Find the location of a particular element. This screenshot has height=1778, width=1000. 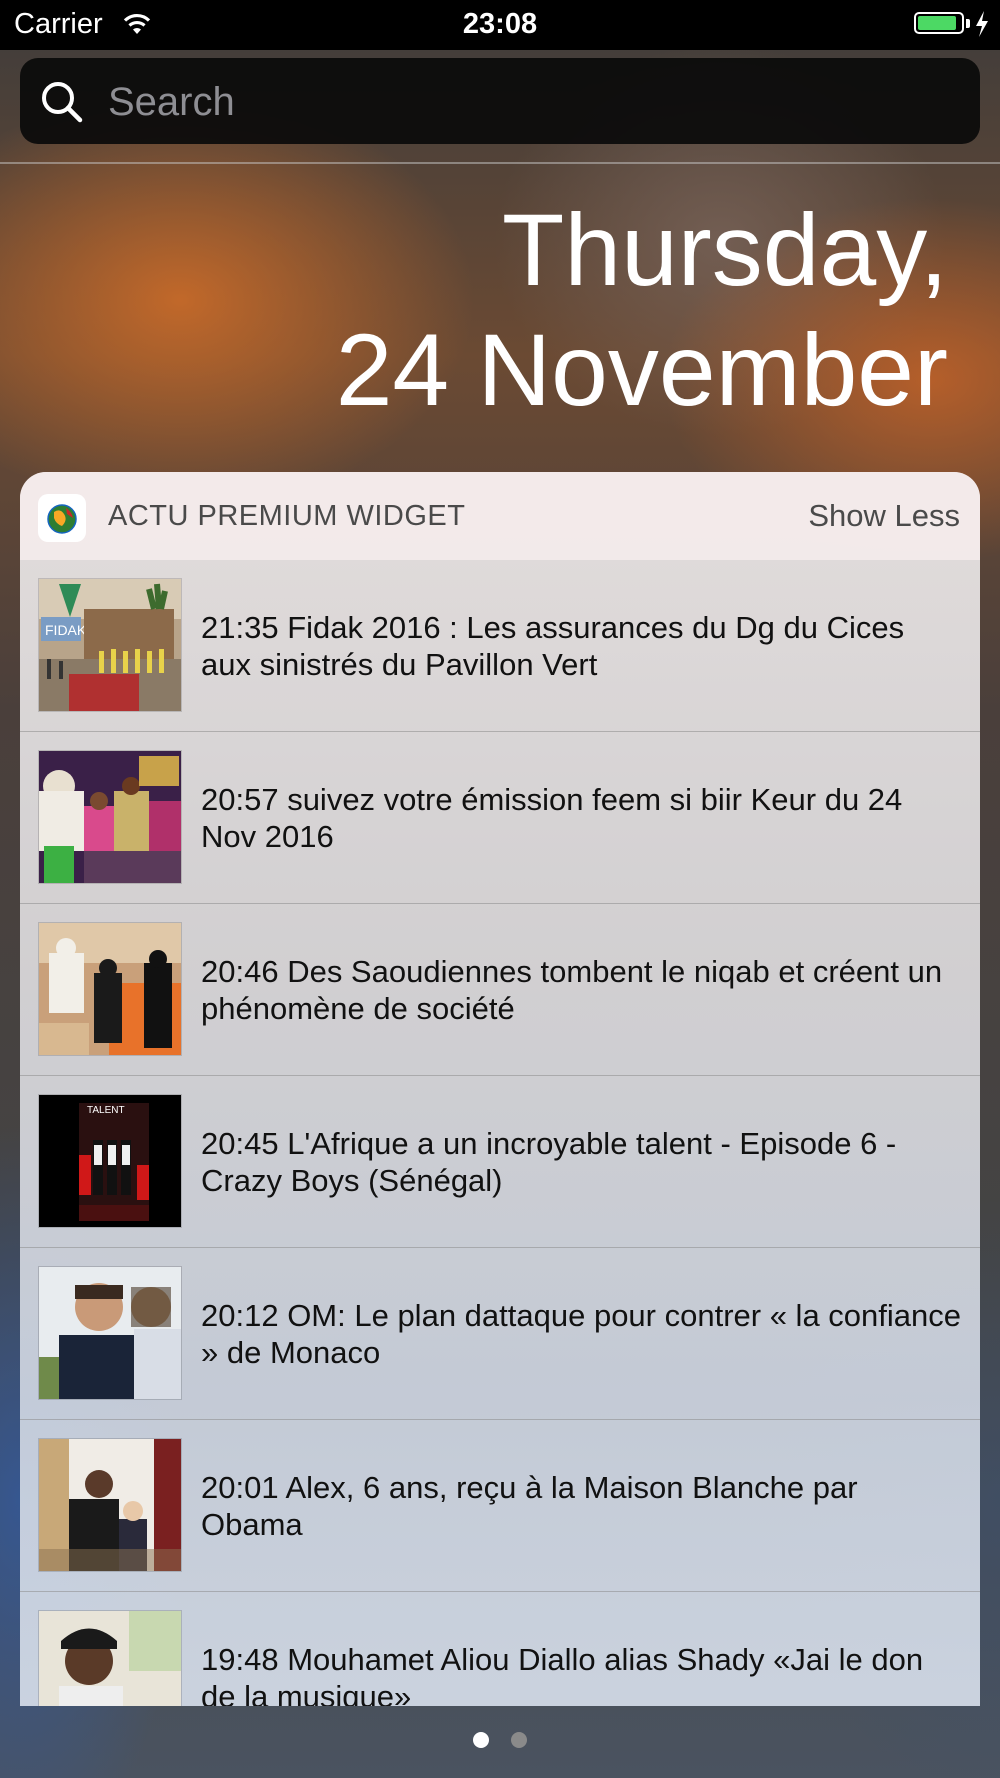

page-dot-active is located at coordinates (481, 1740).